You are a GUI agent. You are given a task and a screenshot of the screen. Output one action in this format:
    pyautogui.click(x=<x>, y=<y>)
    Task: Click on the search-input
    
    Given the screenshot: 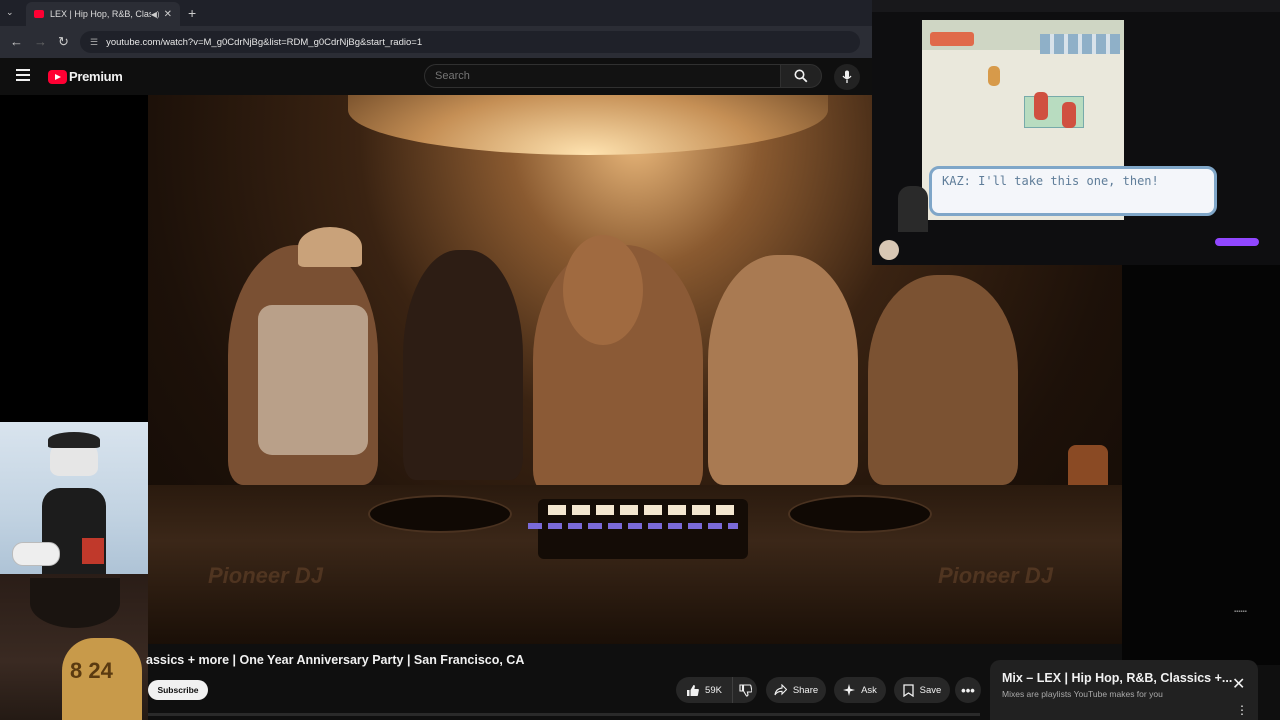 What is the action you would take?
    pyautogui.click(x=602, y=76)
    